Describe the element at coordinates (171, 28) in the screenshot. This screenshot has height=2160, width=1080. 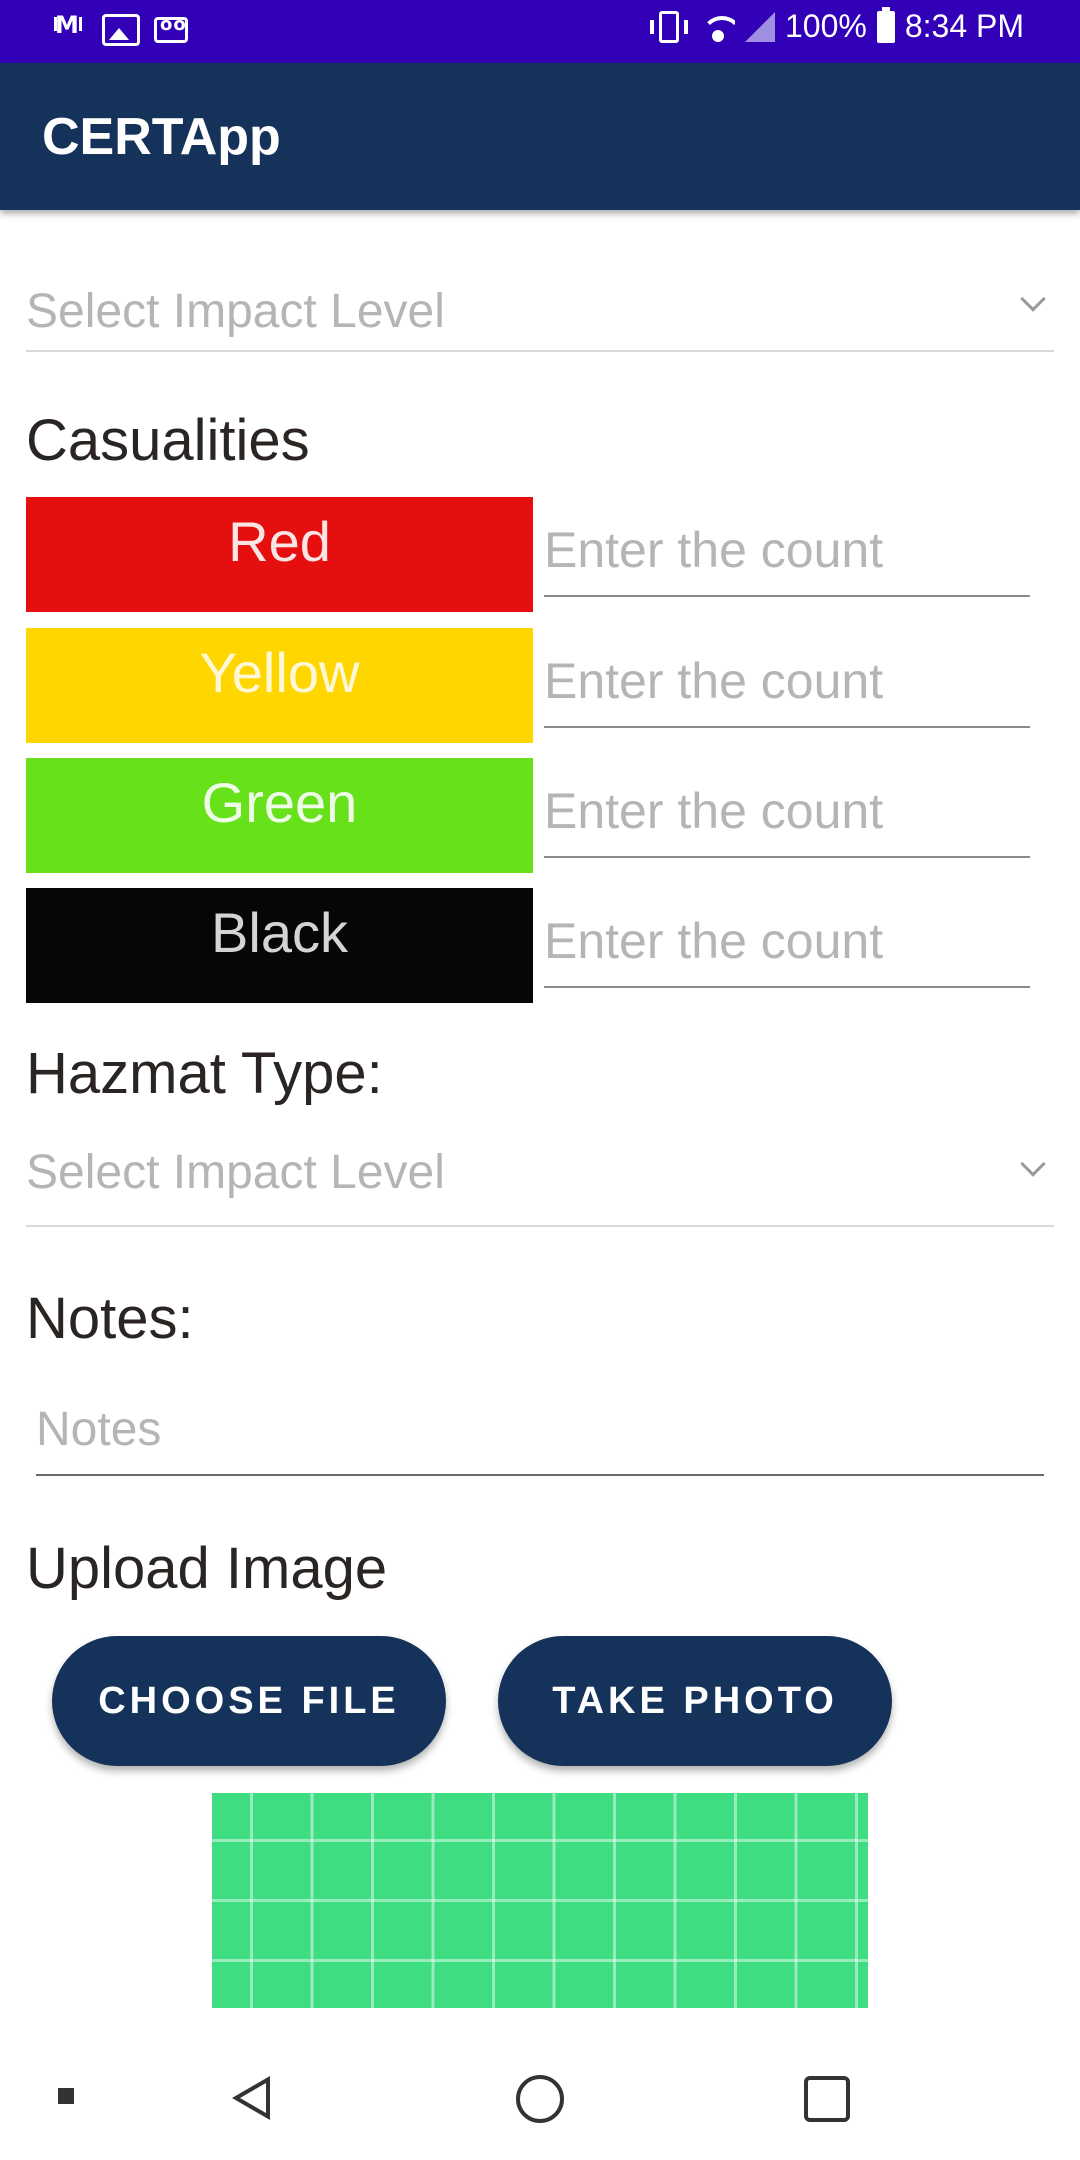
I see `voicemail-icon` at that location.